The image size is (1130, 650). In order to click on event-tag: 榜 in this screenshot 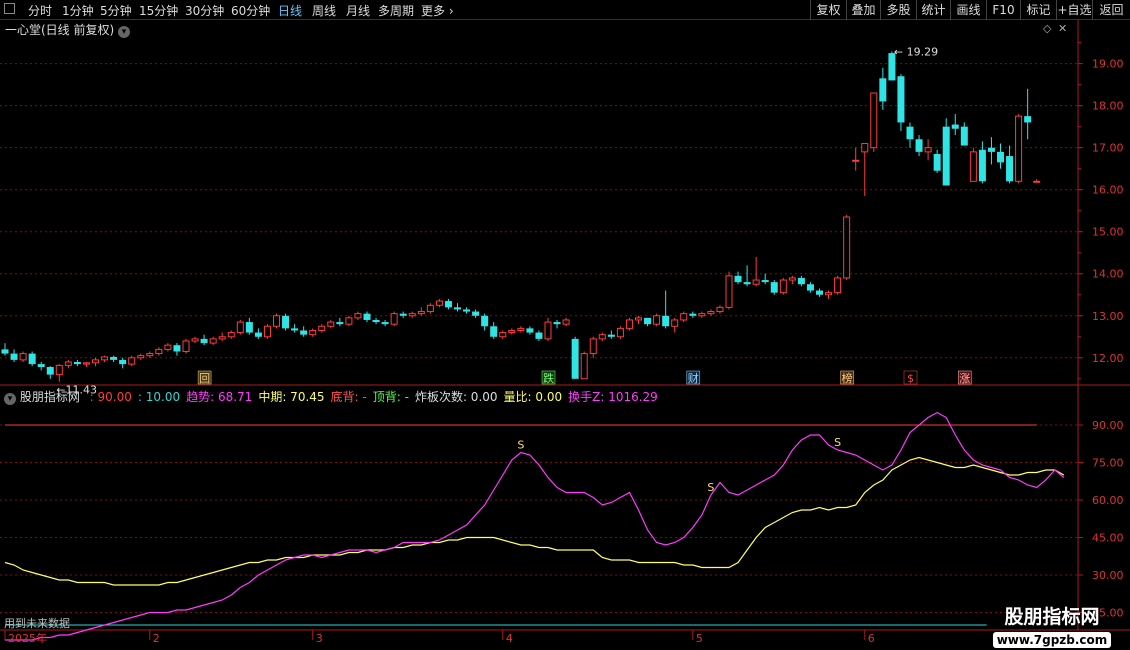, I will do `click(847, 377)`.